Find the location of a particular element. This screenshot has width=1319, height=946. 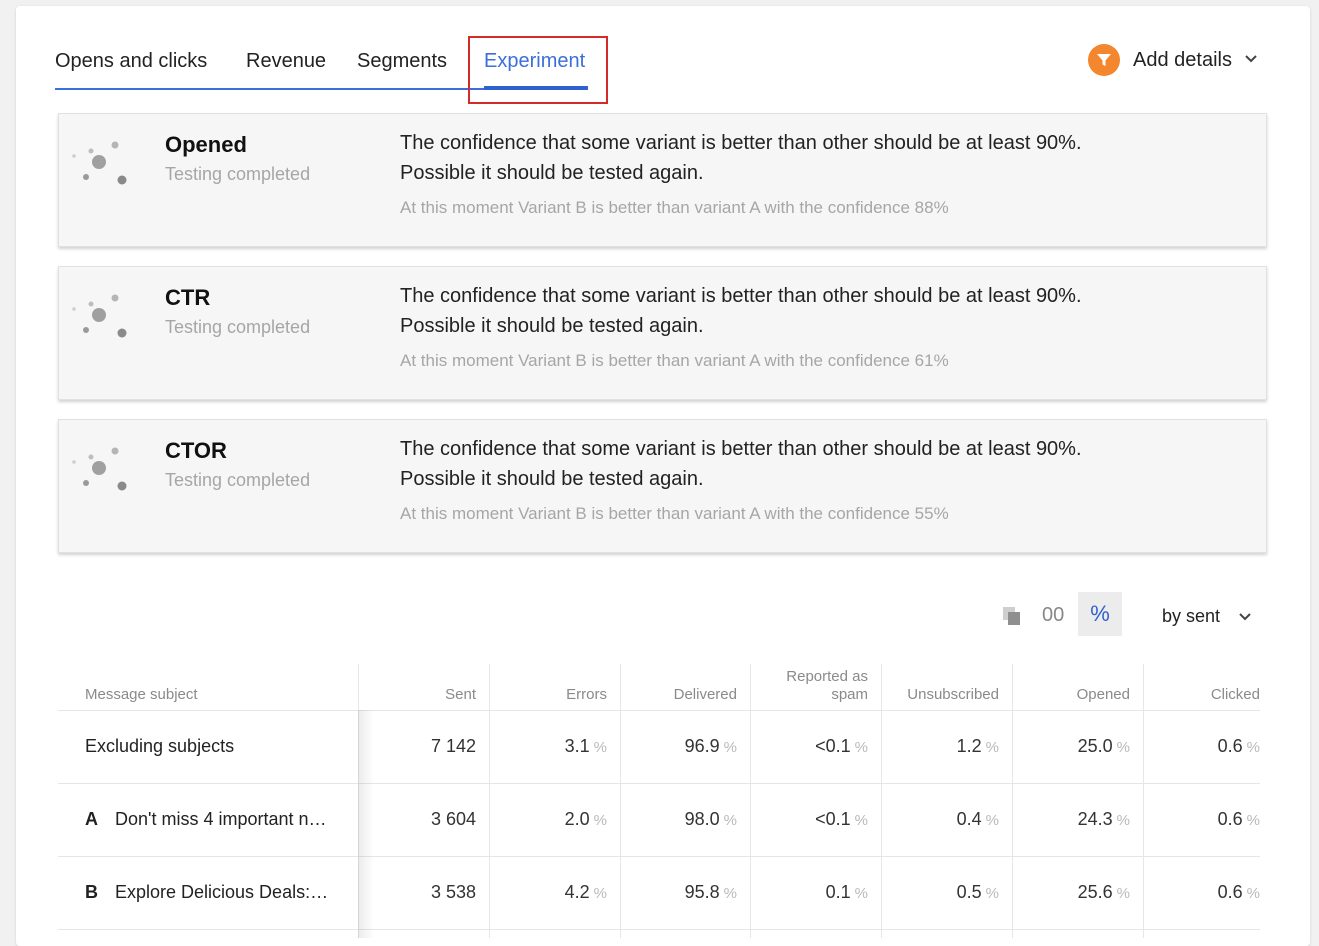

tab-segments: Segments is located at coordinates (402, 61).